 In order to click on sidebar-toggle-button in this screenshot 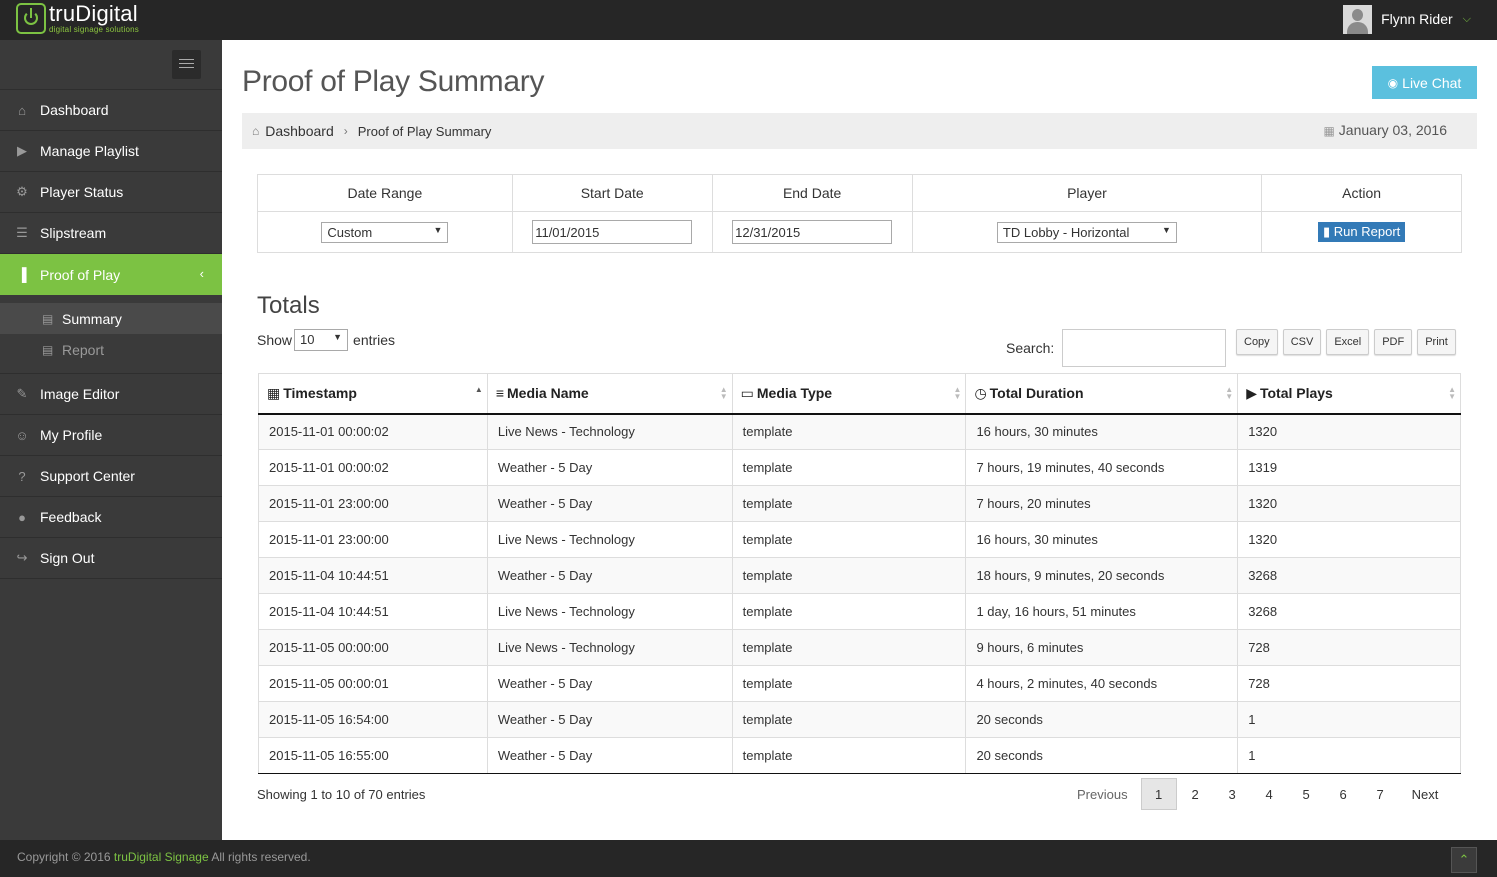, I will do `click(186, 64)`.